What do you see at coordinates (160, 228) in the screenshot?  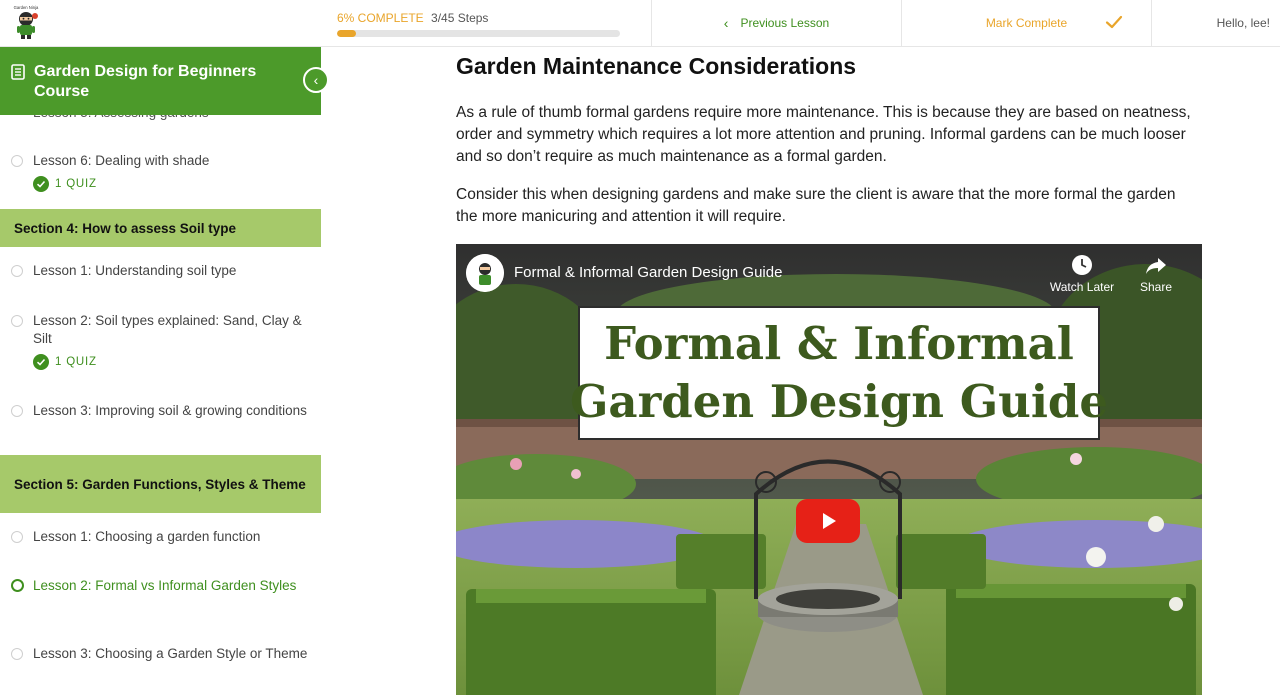 I see `section-header-soil-type: Section 4: How to assess Soil type` at bounding box center [160, 228].